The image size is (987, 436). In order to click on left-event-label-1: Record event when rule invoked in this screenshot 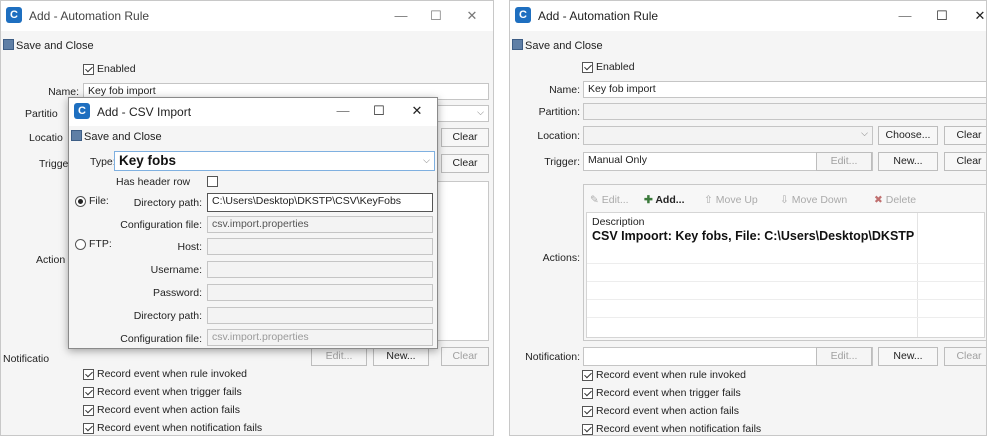, I will do `click(172, 374)`.